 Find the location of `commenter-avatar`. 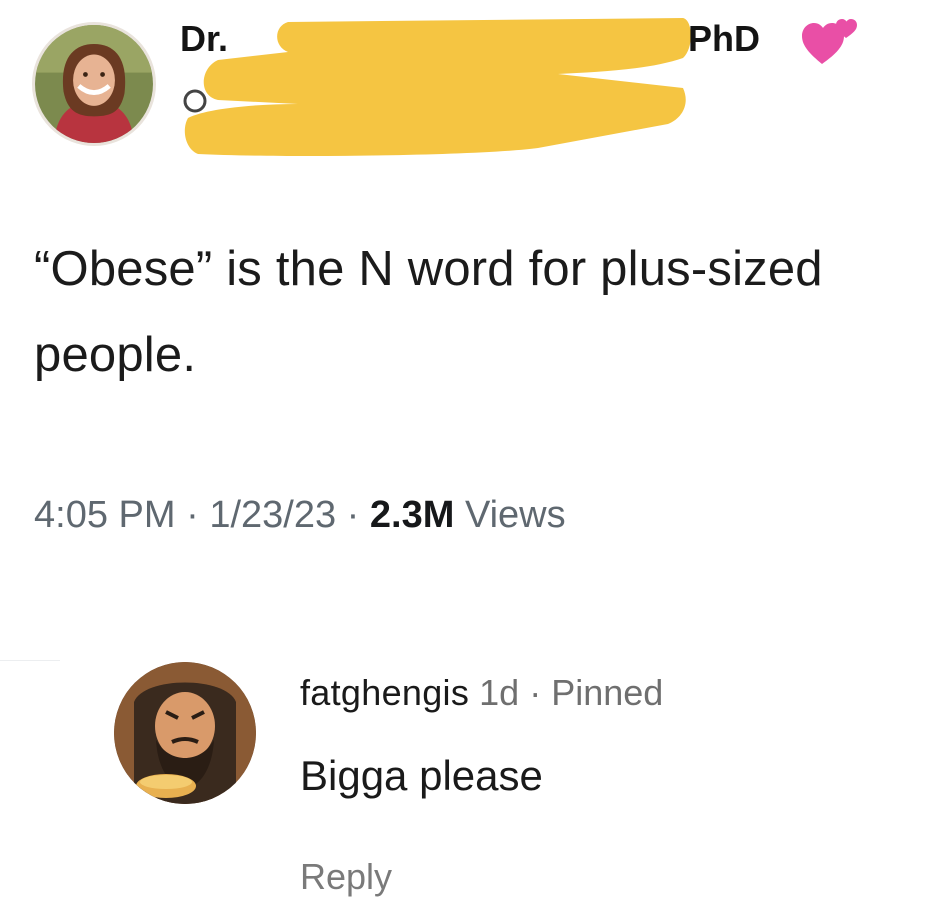

commenter-avatar is located at coordinates (185, 733).